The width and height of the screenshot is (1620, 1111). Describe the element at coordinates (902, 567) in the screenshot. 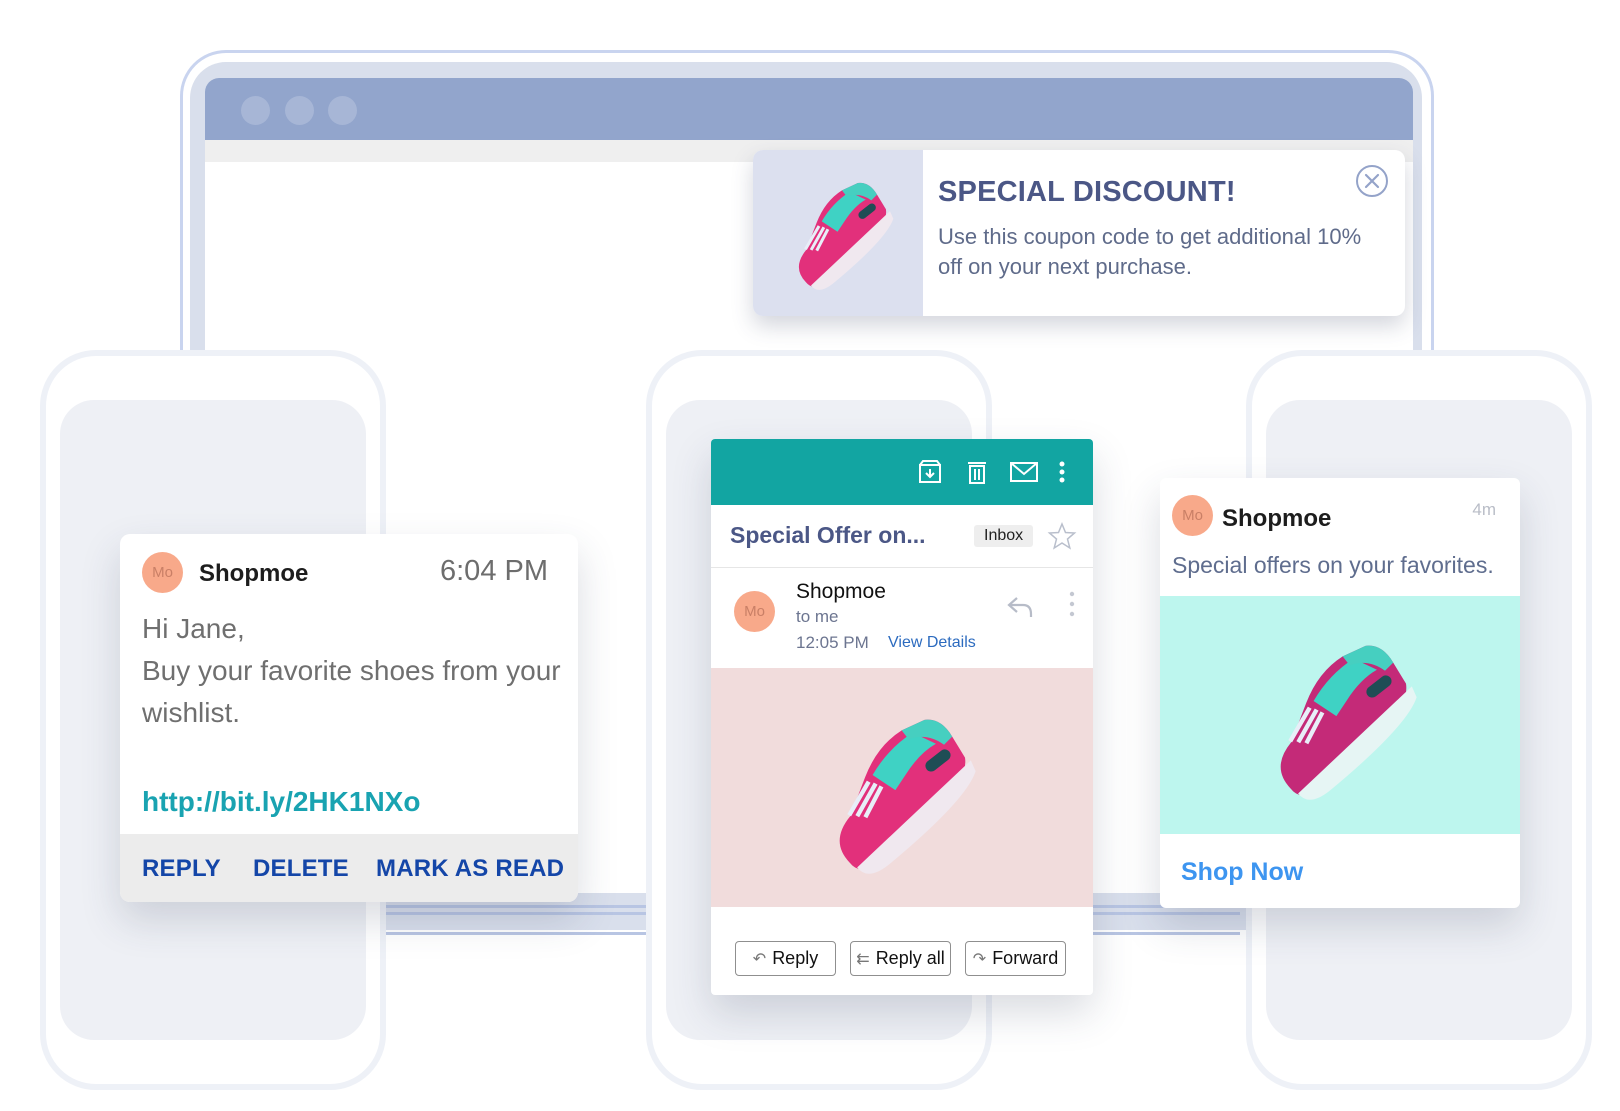

I see `divider` at that location.